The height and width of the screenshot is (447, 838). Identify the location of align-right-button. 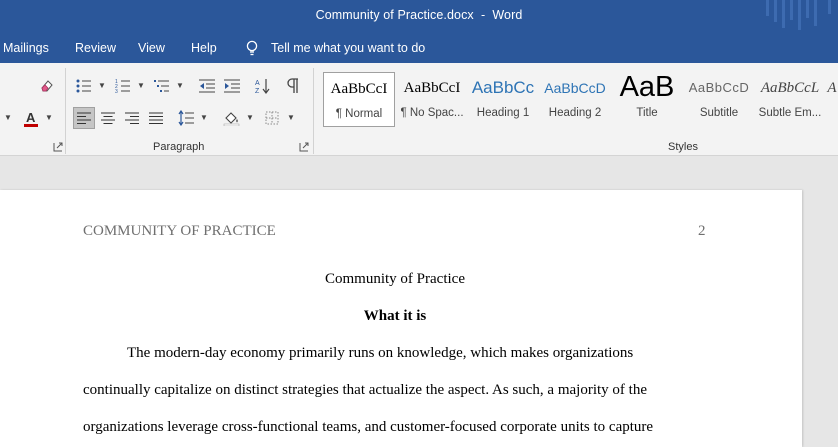
(132, 118).